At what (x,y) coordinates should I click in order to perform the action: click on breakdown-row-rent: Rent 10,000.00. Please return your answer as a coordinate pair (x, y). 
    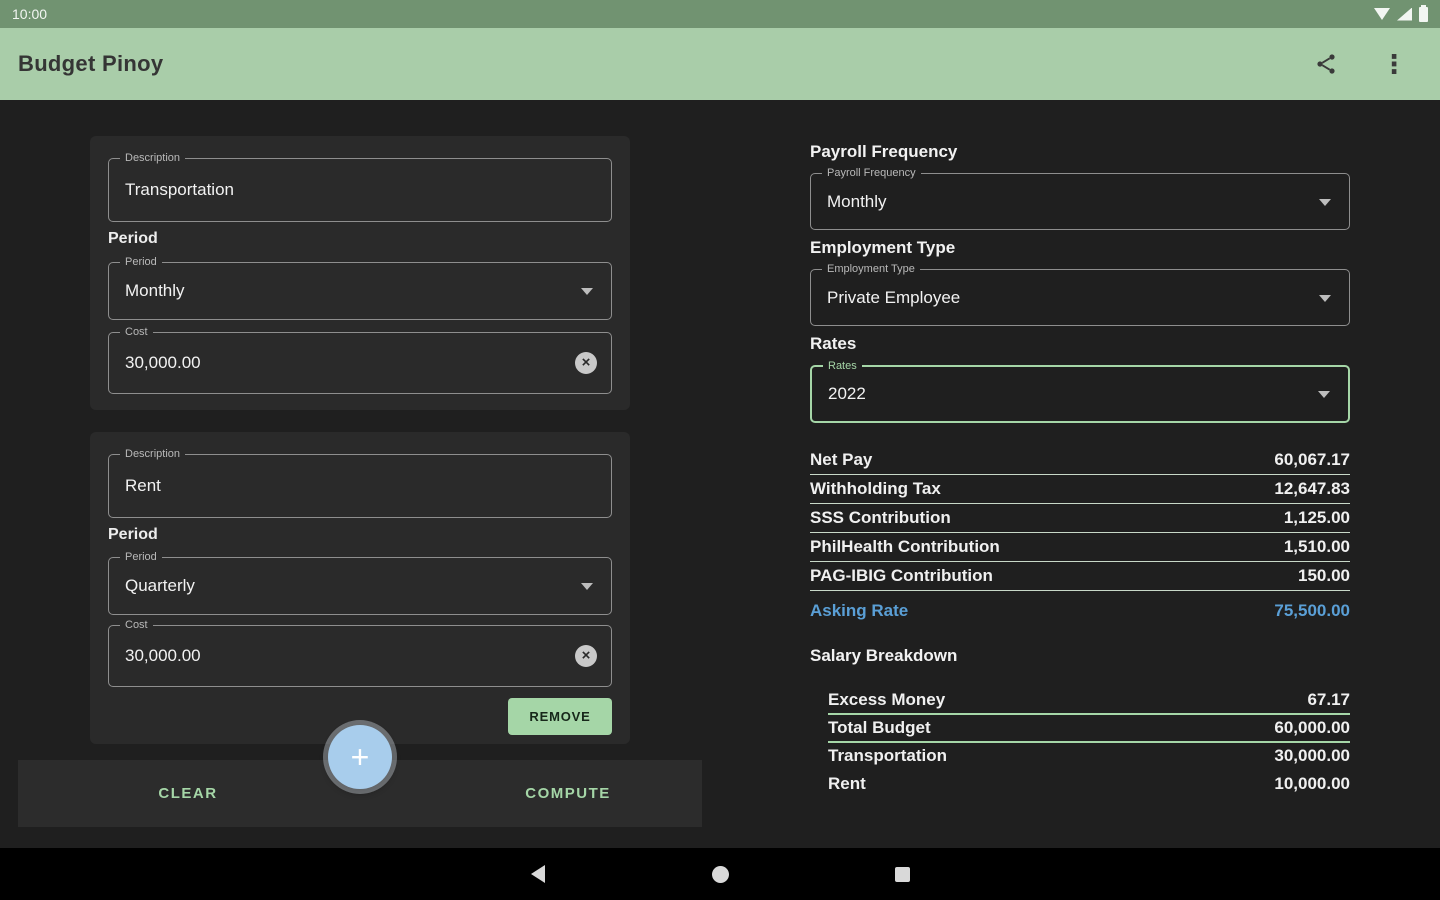
    Looking at the image, I should click on (1089, 785).